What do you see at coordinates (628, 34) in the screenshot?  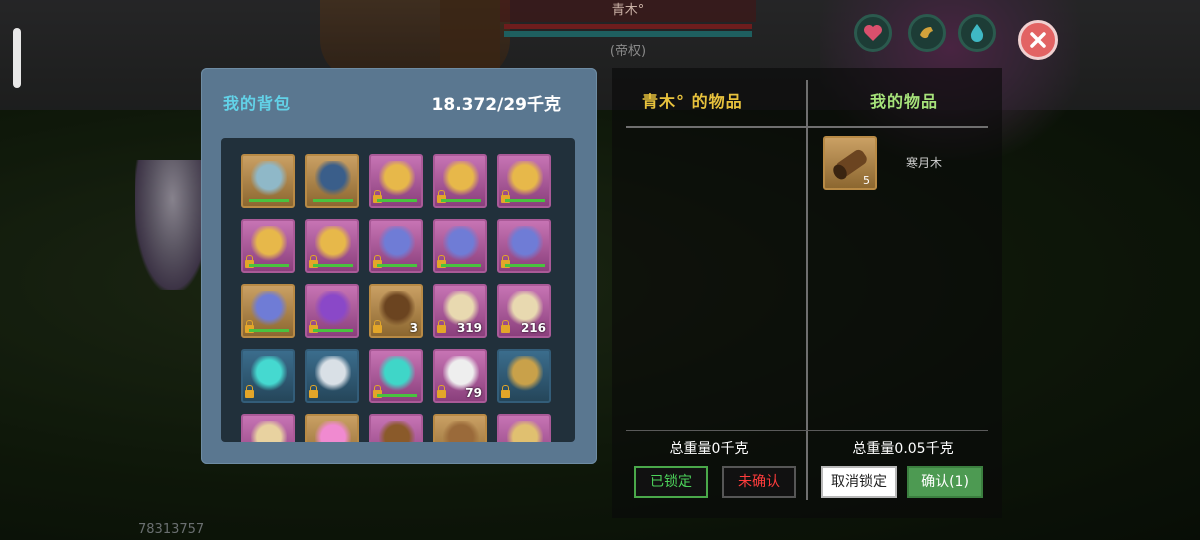 I see `target-energy-bar` at bounding box center [628, 34].